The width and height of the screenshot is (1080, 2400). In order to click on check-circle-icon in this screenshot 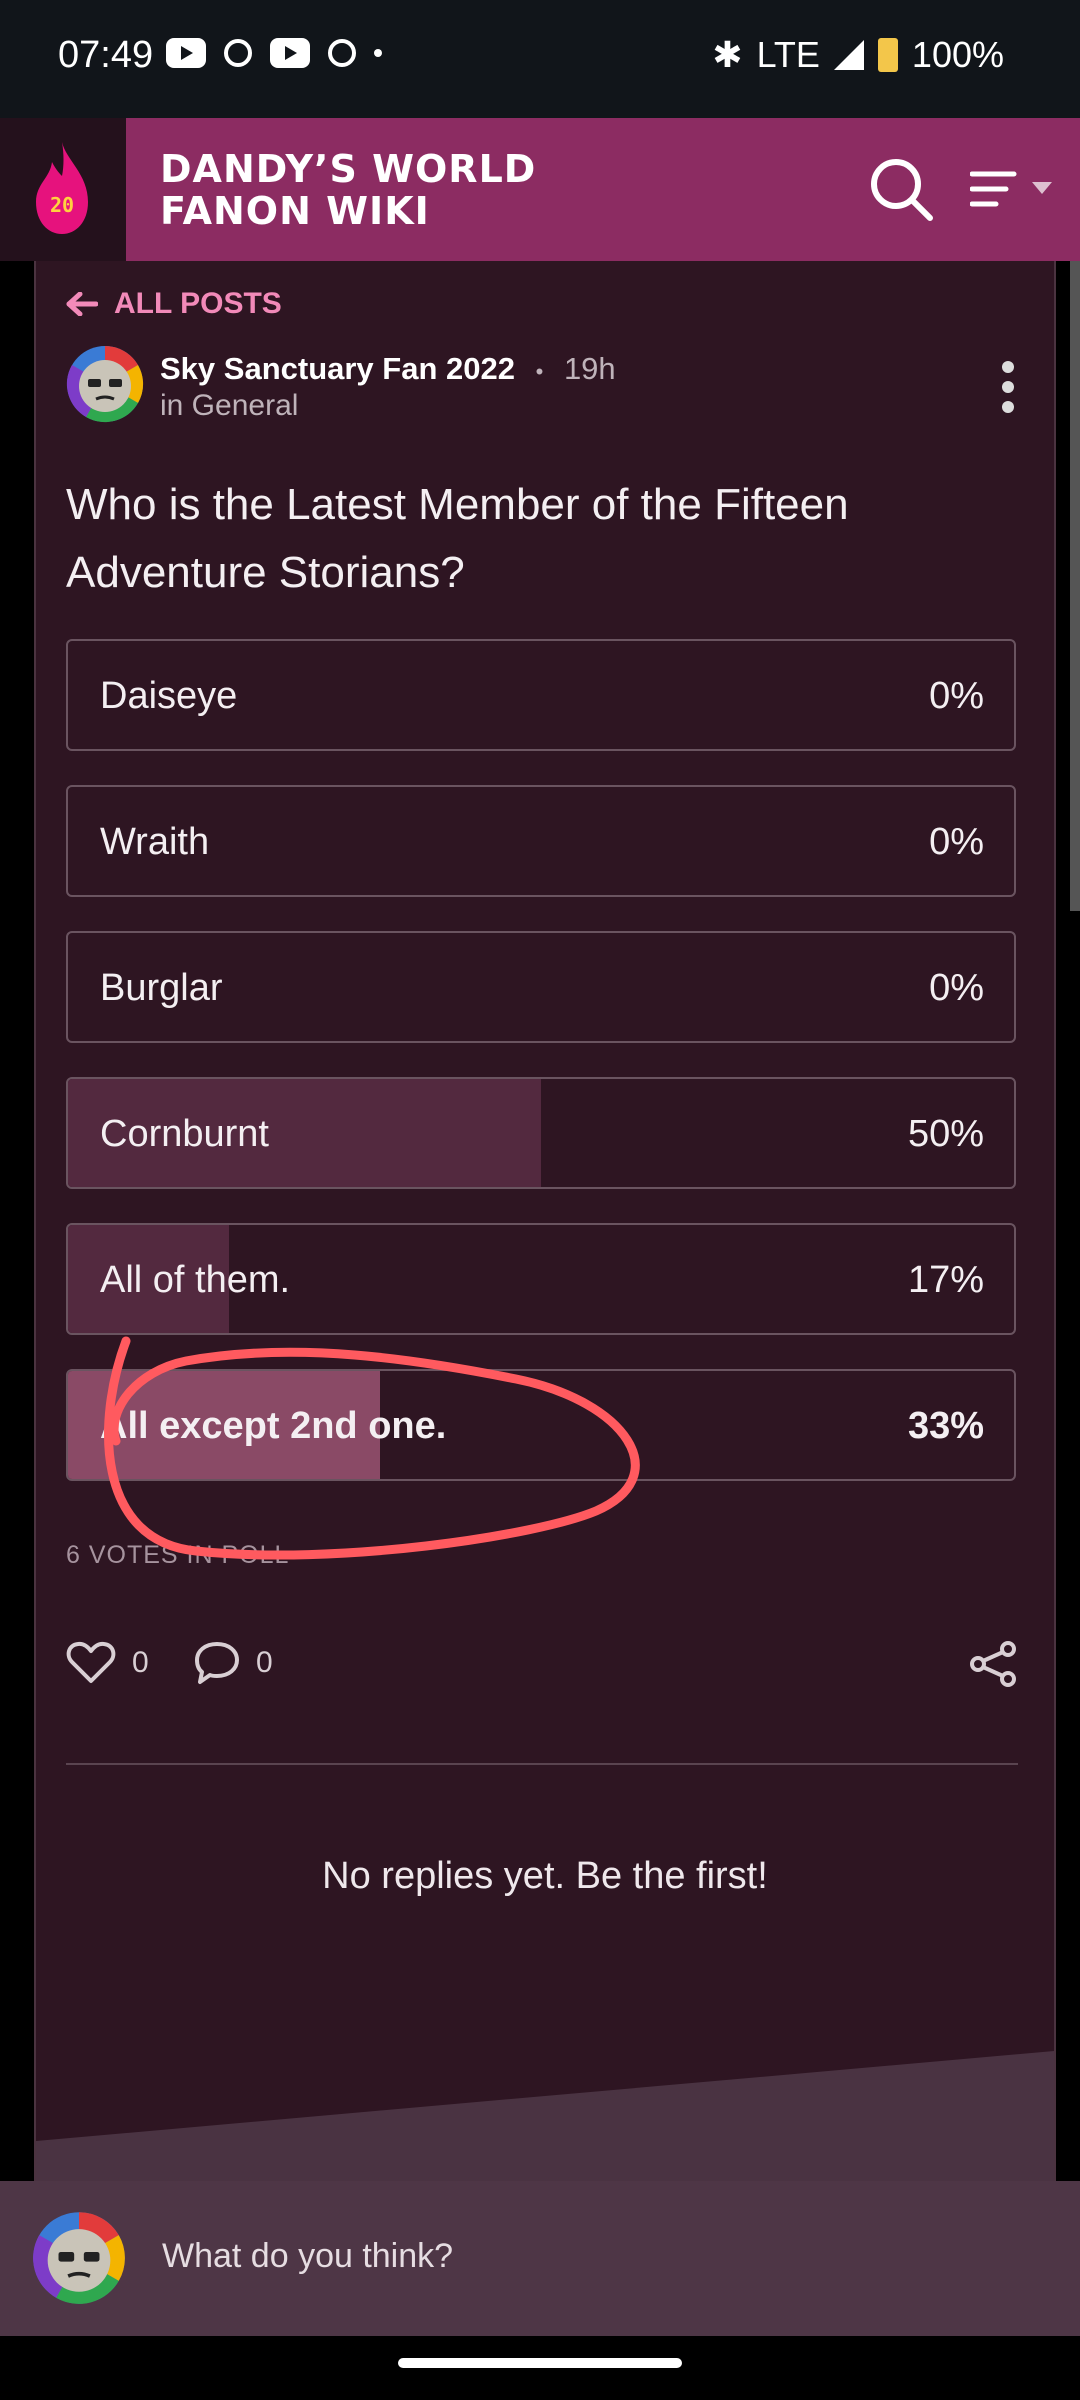, I will do `click(342, 53)`.